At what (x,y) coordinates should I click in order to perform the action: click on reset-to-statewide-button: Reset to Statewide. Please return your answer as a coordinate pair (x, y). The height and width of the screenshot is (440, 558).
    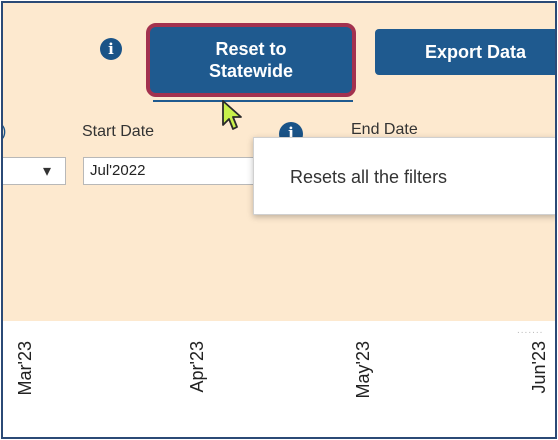
    Looking at the image, I should click on (251, 60).